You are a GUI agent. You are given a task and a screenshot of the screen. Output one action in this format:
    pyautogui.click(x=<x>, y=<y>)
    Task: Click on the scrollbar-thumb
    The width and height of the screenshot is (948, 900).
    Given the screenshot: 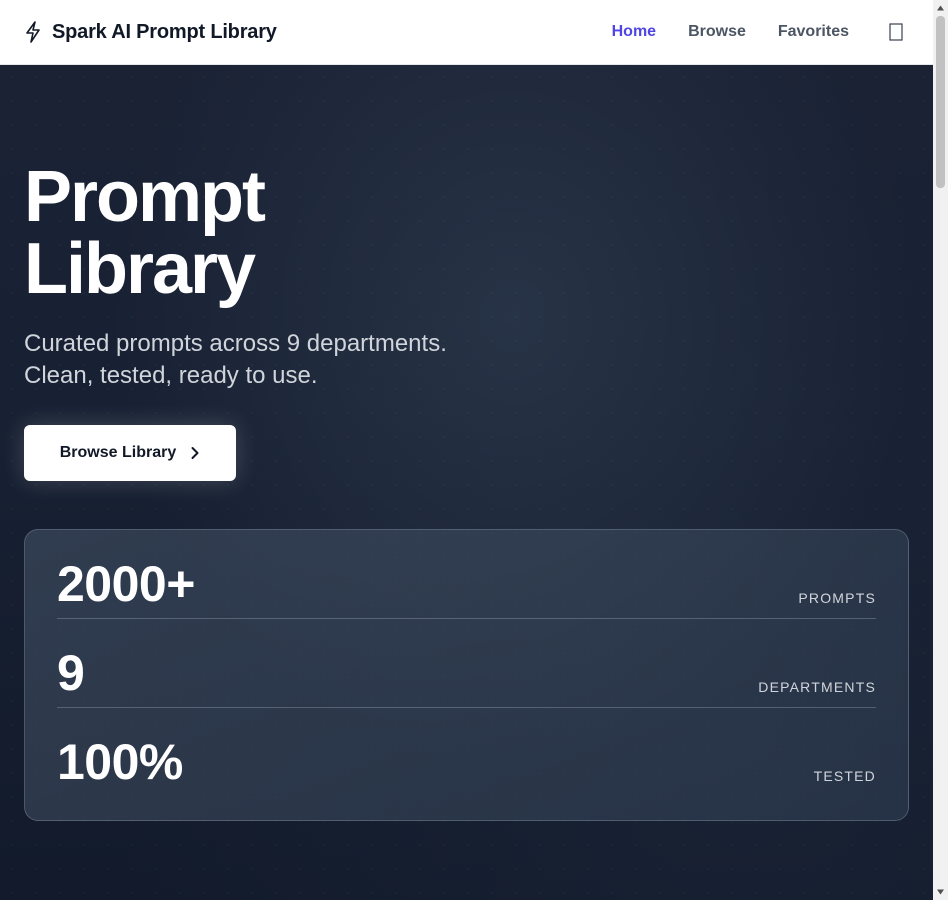 What is the action you would take?
    pyautogui.click(x=940, y=102)
    